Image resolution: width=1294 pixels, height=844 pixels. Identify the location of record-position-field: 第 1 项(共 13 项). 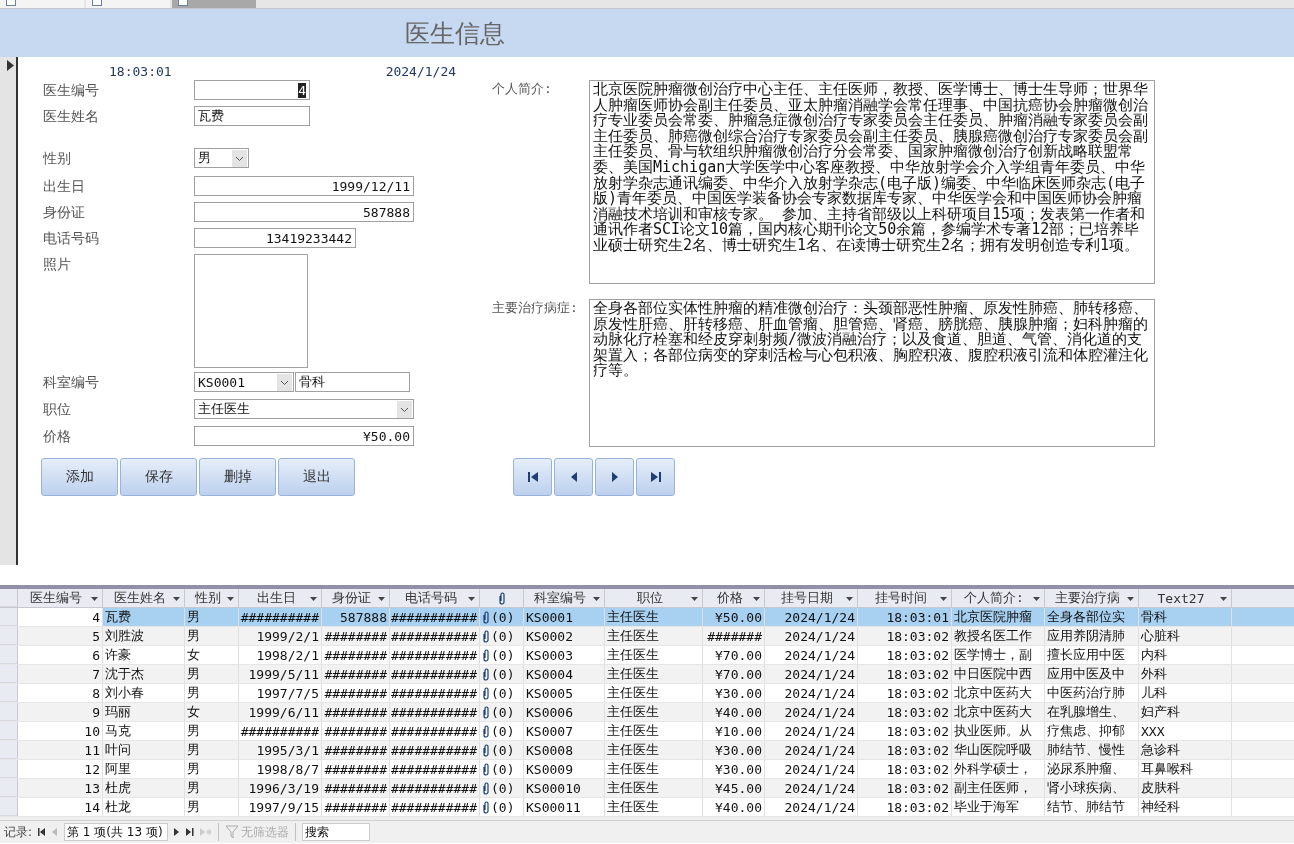
(116, 832).